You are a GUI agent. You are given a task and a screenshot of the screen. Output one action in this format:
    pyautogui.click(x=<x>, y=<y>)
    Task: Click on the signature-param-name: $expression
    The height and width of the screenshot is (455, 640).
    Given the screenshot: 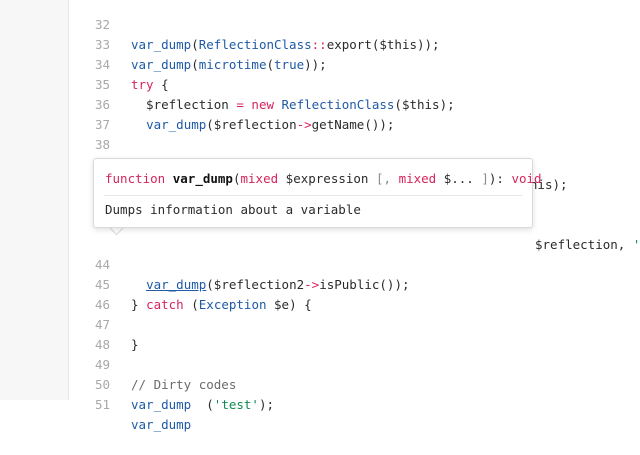 What is the action you would take?
    pyautogui.click(x=327, y=178)
    